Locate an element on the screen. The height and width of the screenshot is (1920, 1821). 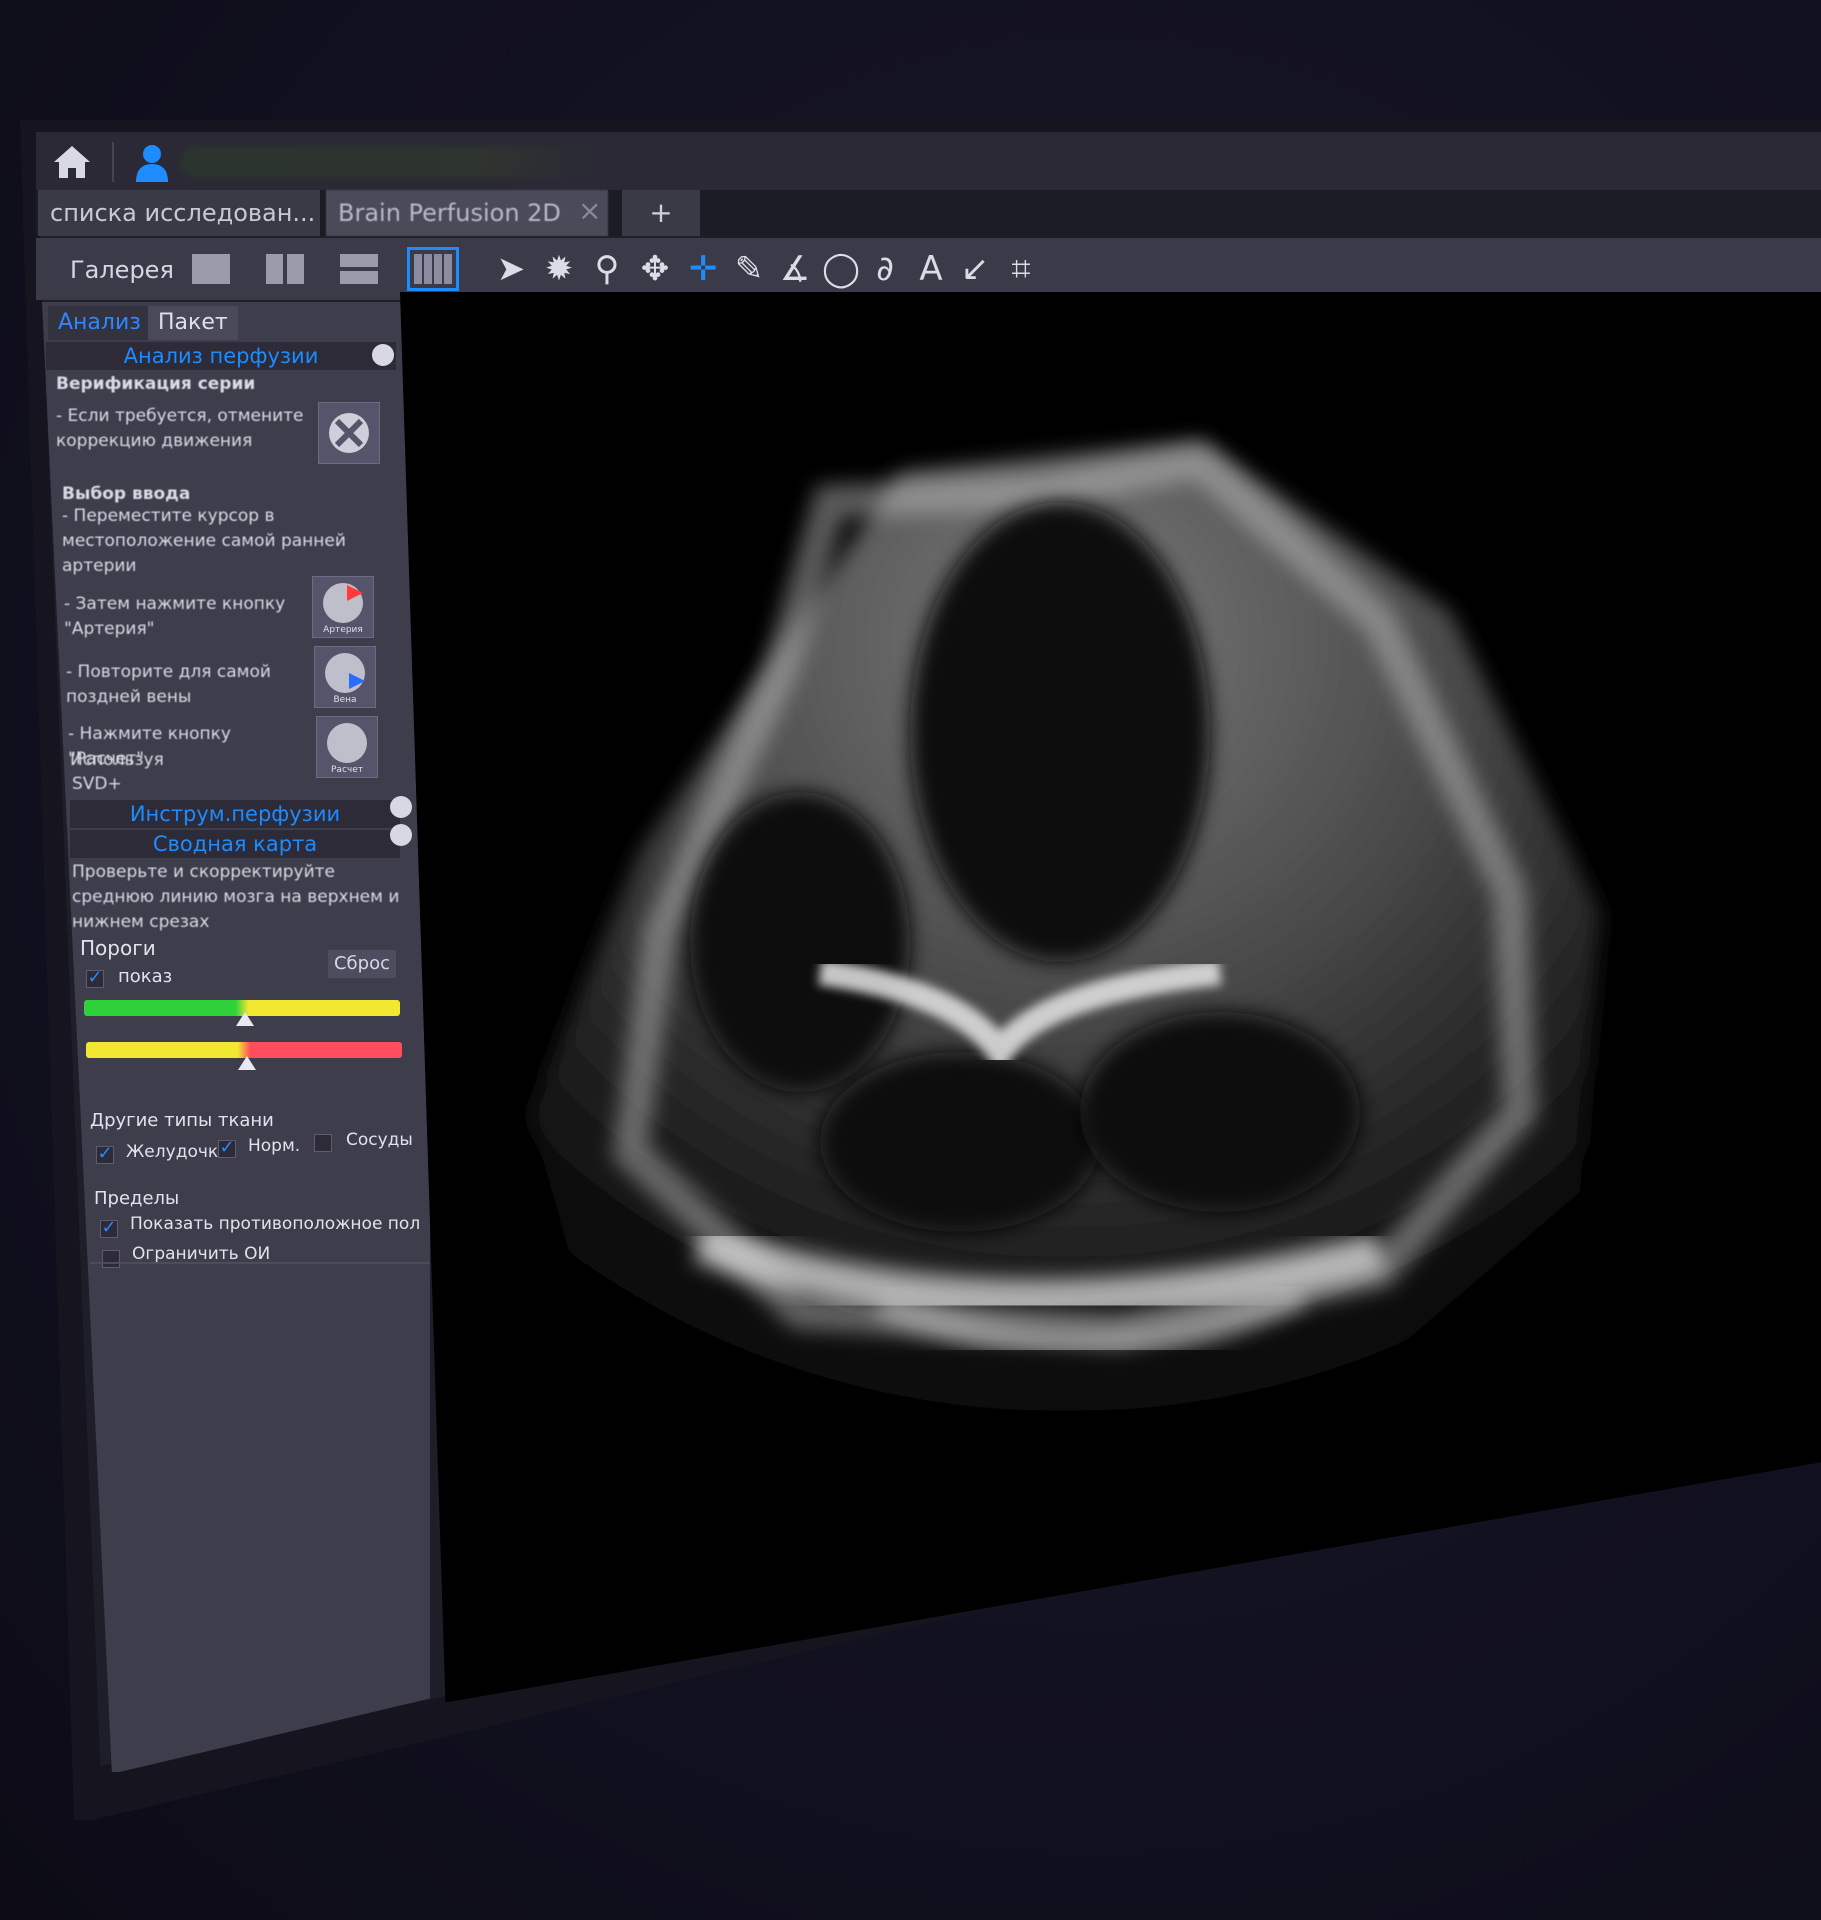
artery-marker-icon is located at coordinates (355, 593).